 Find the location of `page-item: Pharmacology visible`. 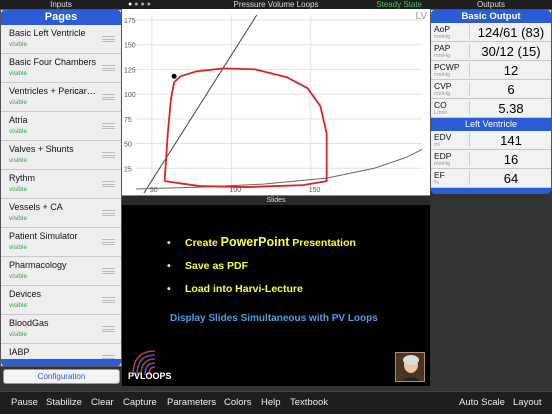

page-item: Pharmacology visible is located at coordinates (61, 271).